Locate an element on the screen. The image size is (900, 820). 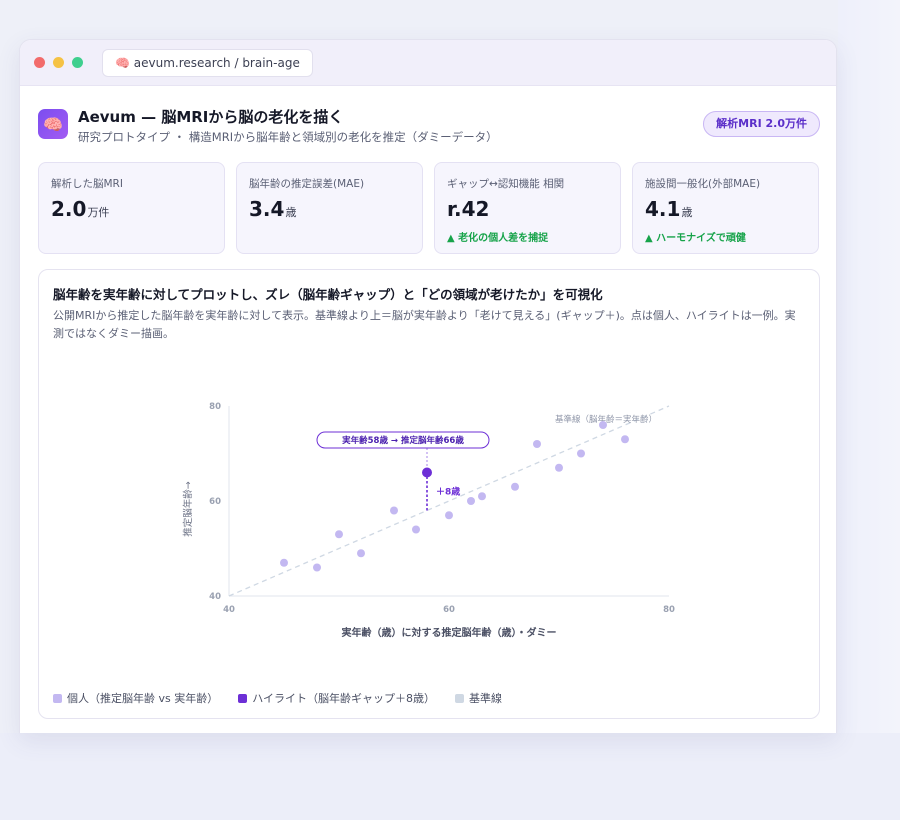
brain-logo-icon: 🧠 is located at coordinates (53, 124).